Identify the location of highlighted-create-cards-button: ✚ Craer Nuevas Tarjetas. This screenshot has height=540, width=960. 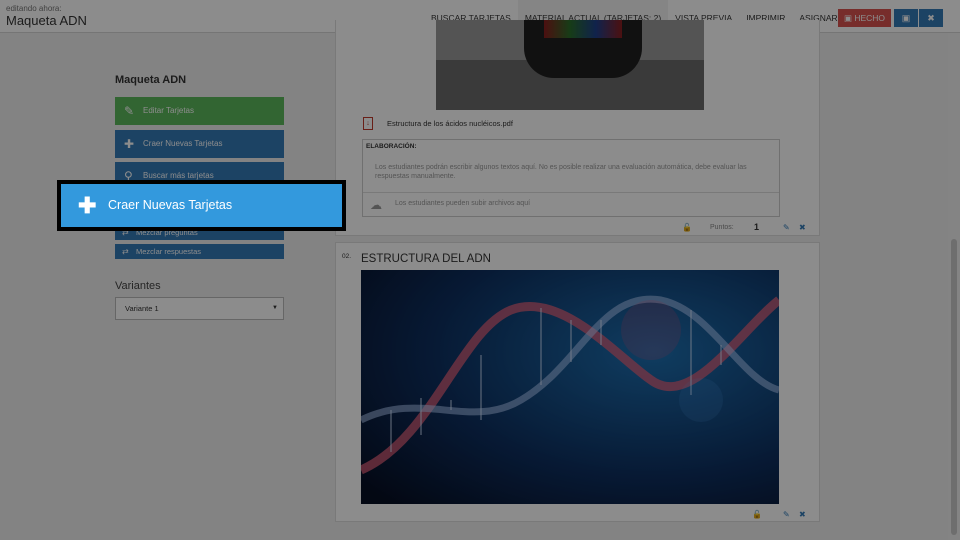
(201, 205).